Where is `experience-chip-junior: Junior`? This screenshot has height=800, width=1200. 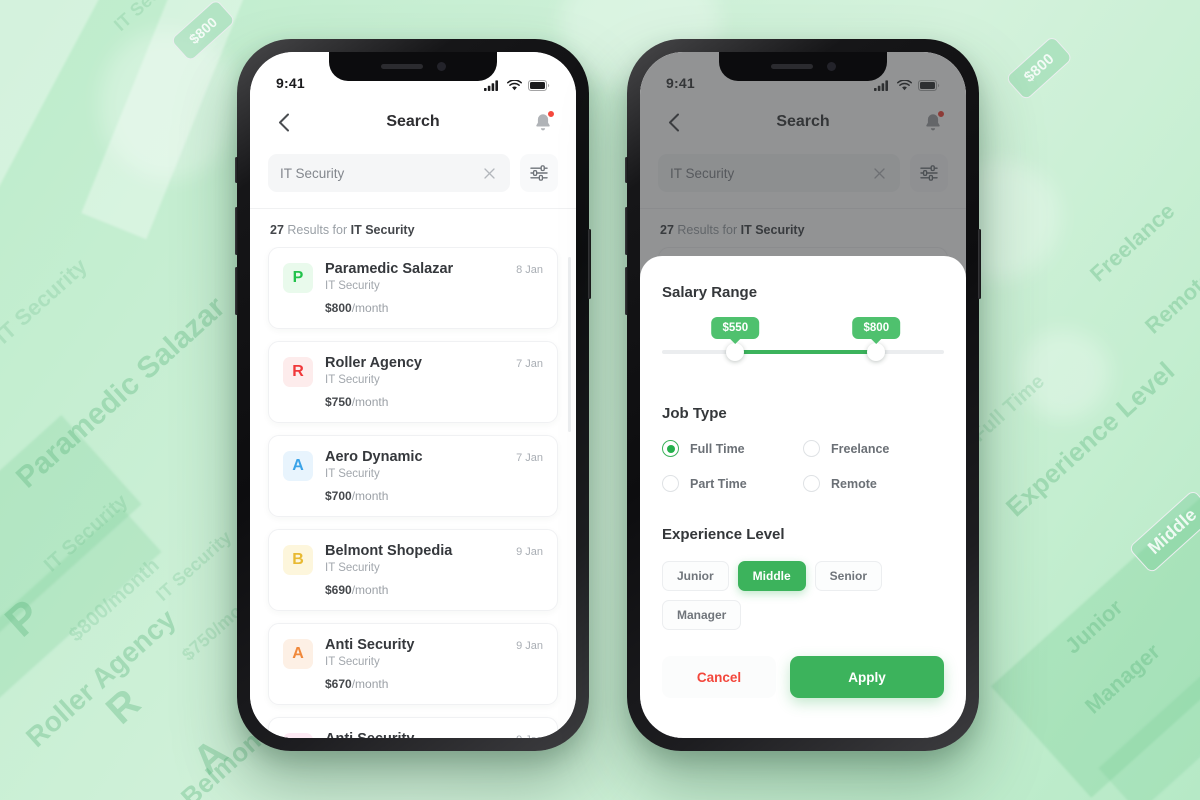 experience-chip-junior: Junior is located at coordinates (695, 576).